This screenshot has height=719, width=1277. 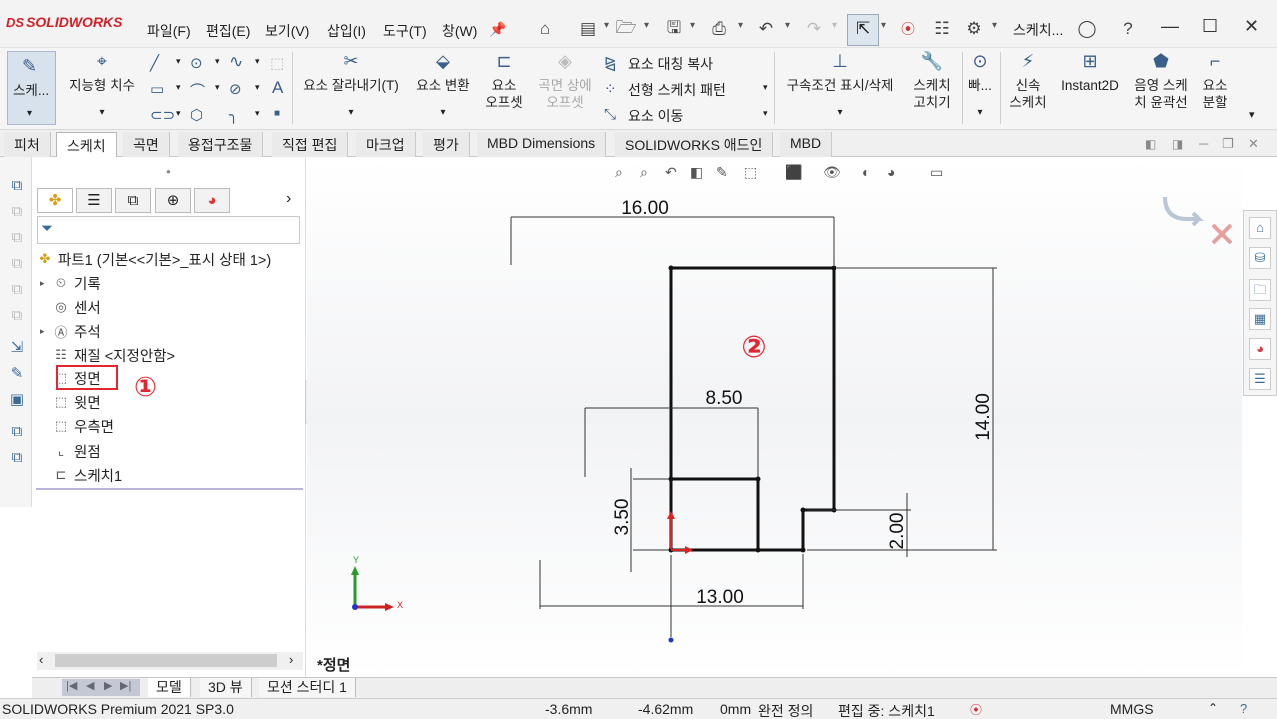 I want to click on rectangle-icon: ▭, so click(x=157, y=89).